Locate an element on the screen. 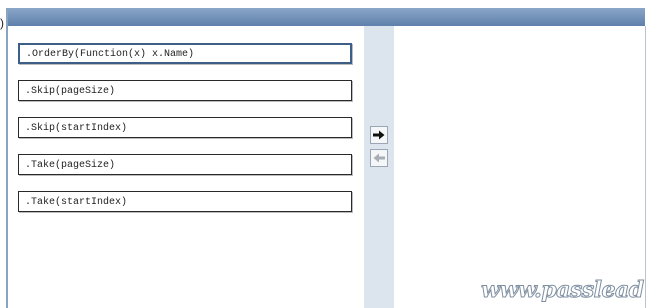 The image size is (652, 308). header-bar is located at coordinates (326, 17).